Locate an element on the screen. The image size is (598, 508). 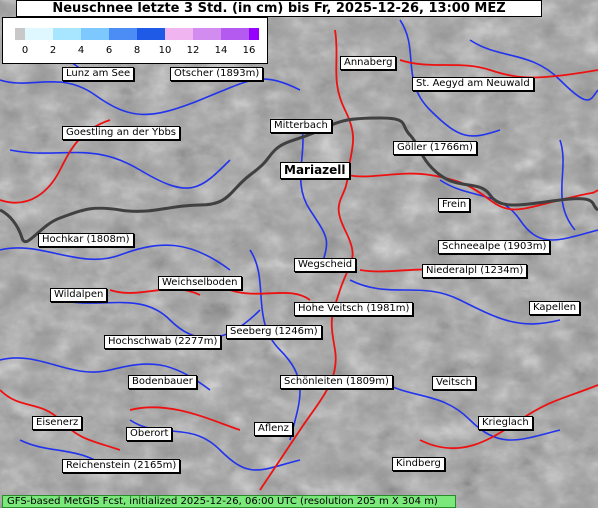
legend-tick-label: 0 is located at coordinates (25, 50).